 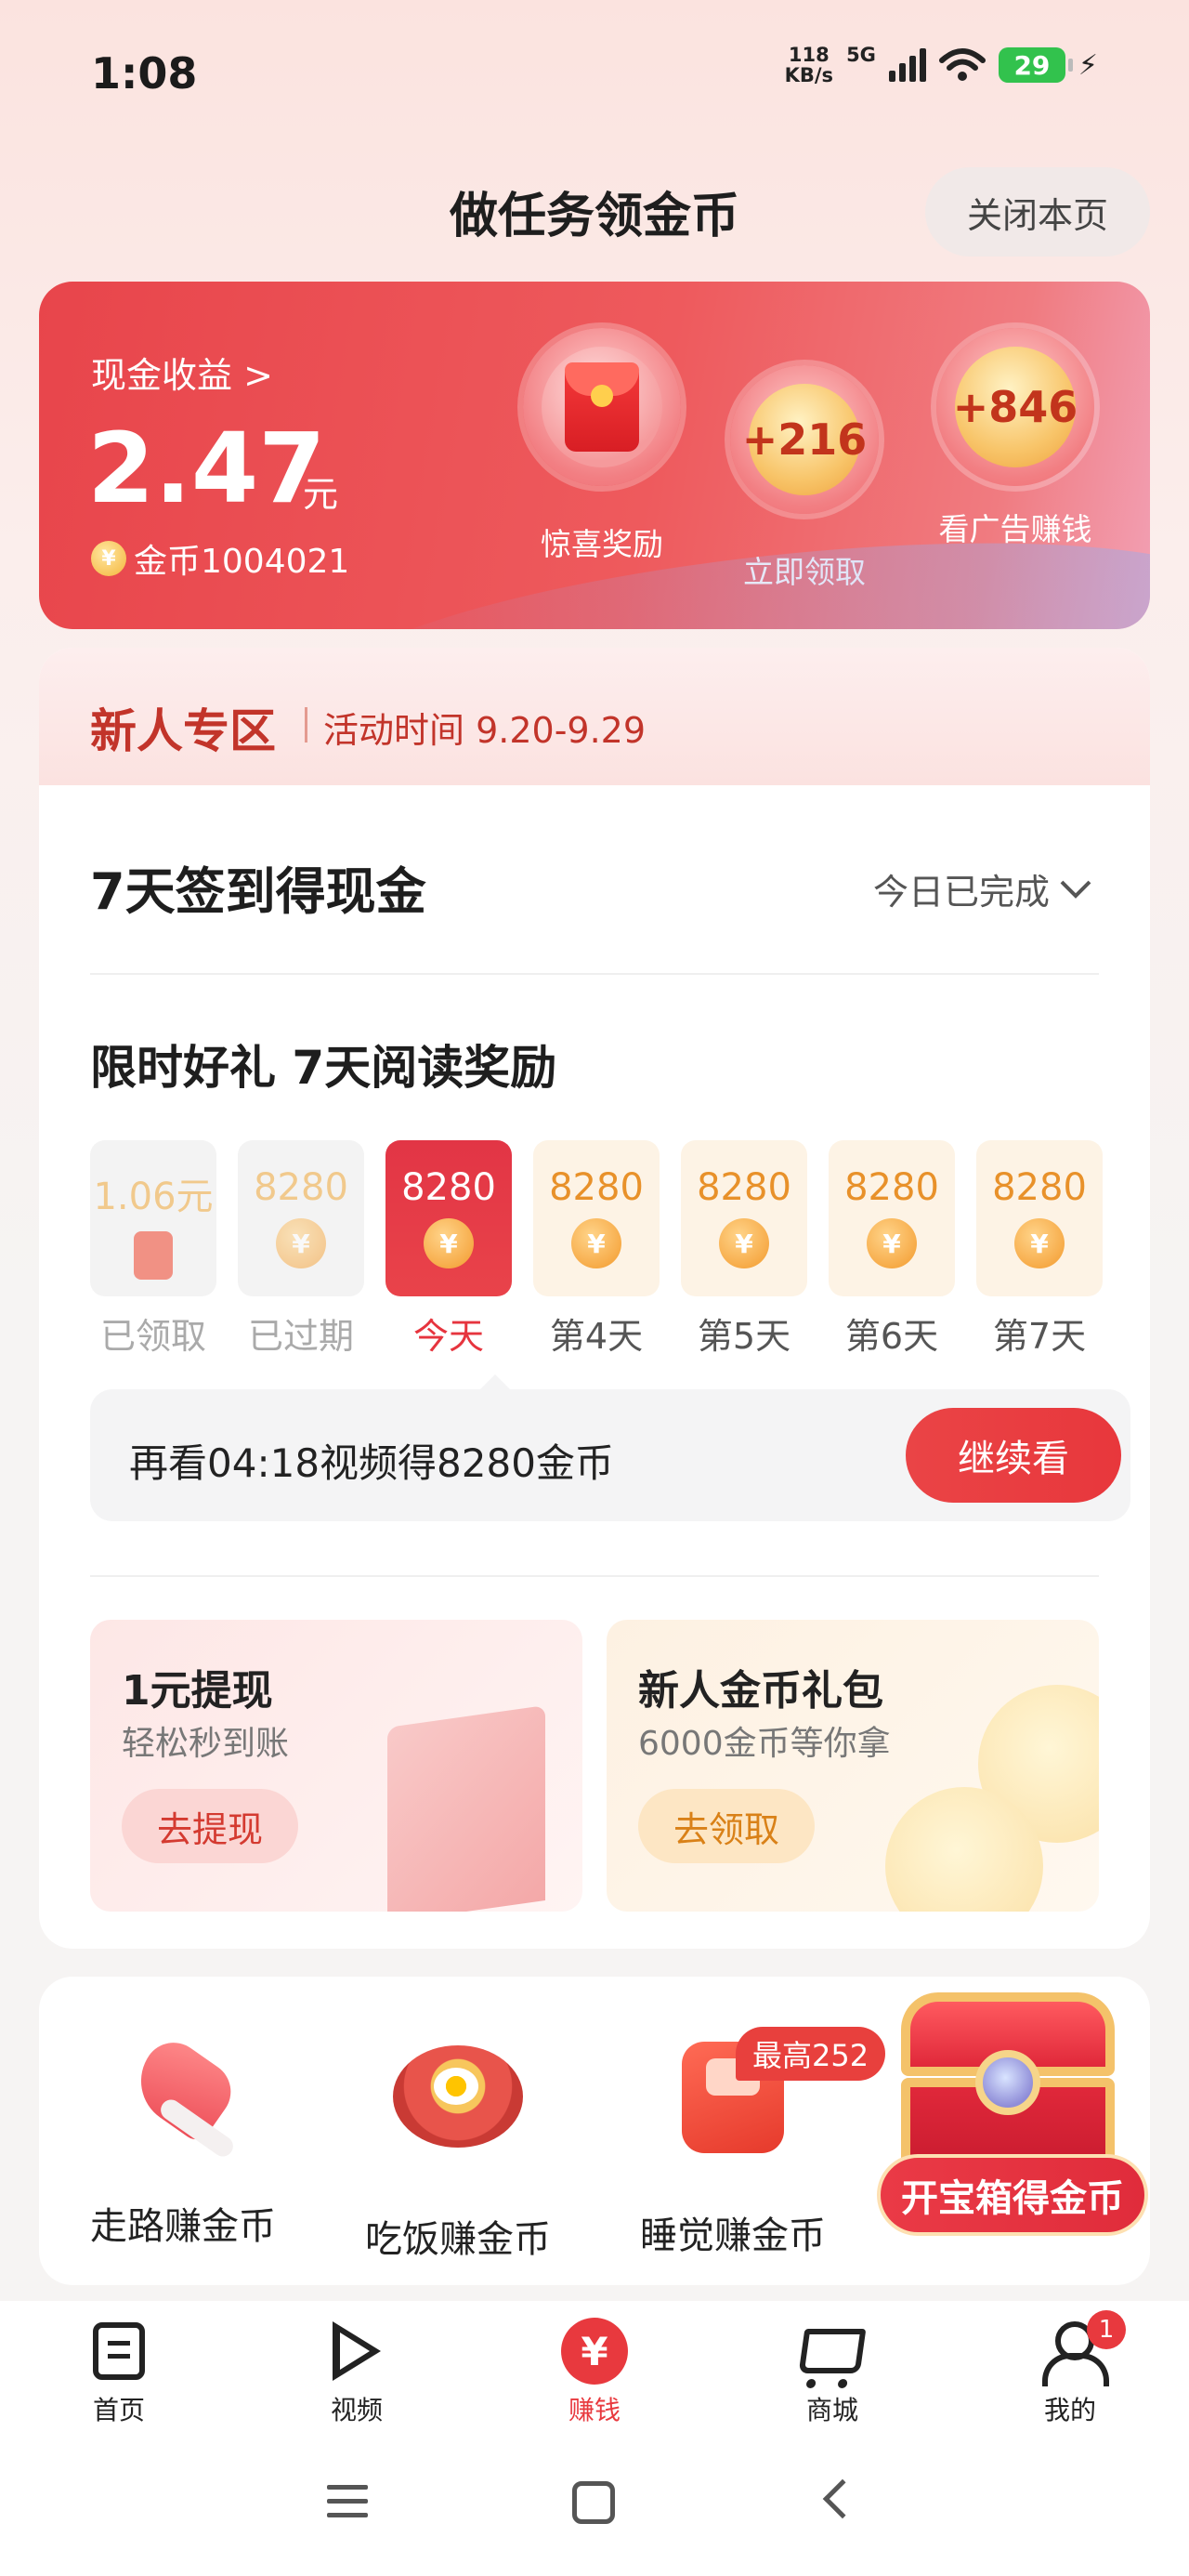 I want to click on tab-label: 赚钱, so click(x=594, y=2410).